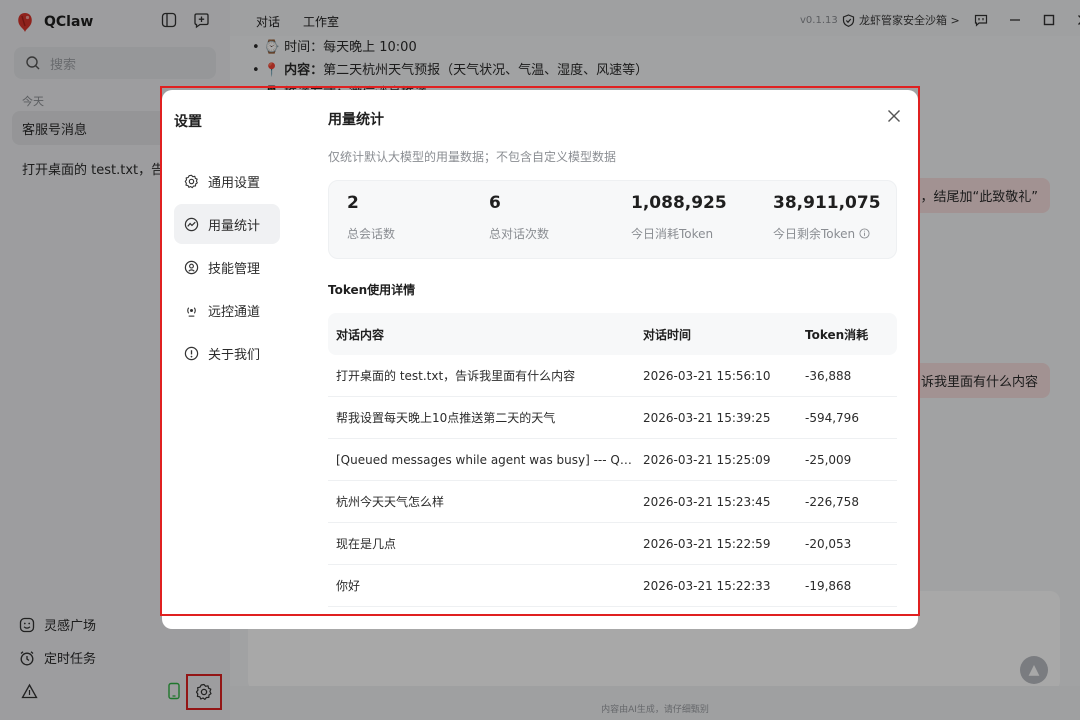  What do you see at coordinates (348, 586) in the screenshot?
I see `row-content: 你好` at bounding box center [348, 586].